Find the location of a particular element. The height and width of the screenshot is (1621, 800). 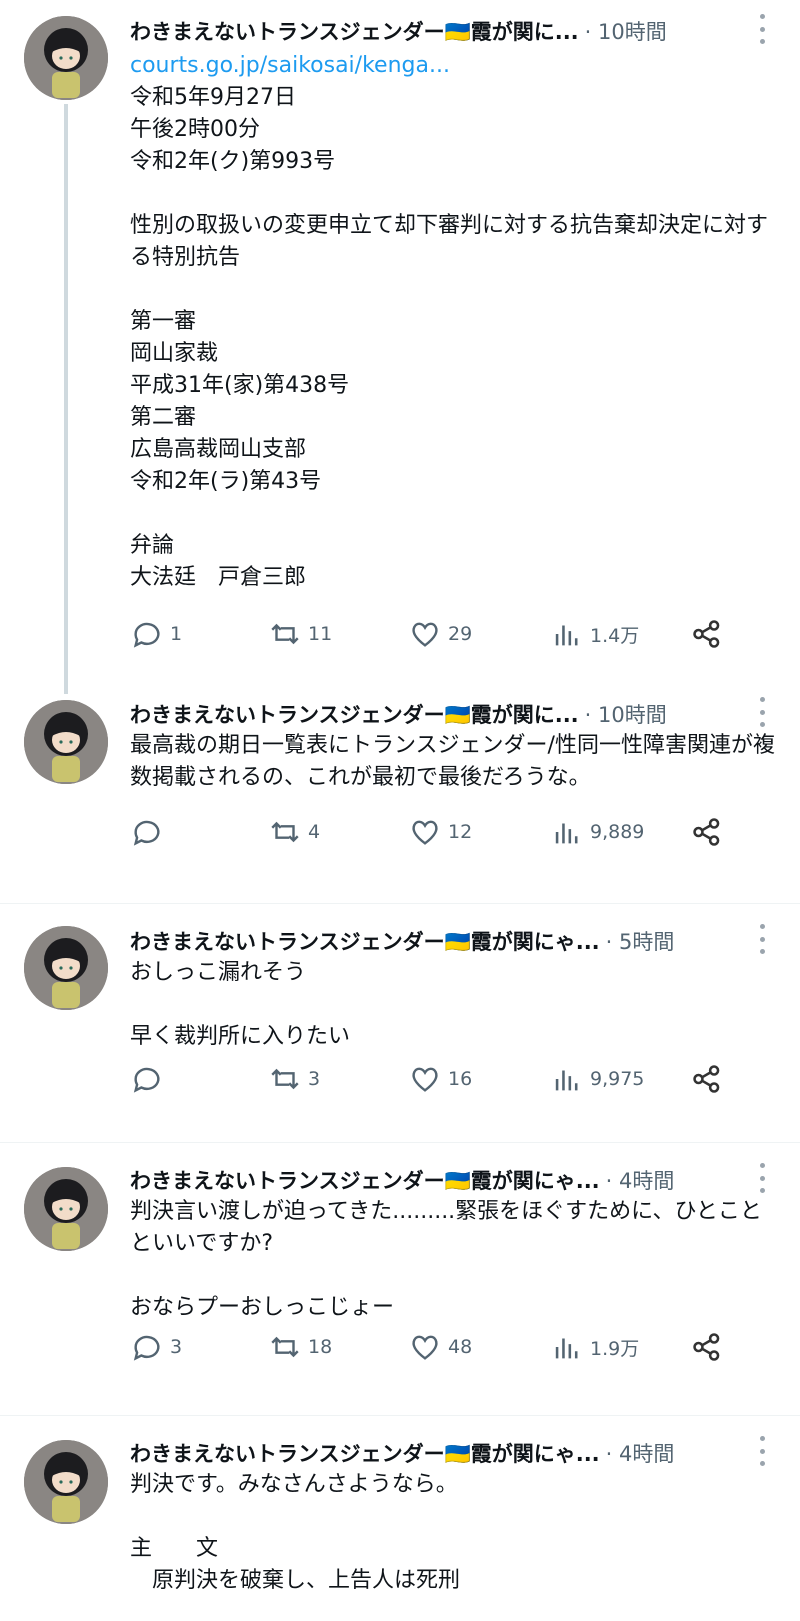

views-button: 1.4万 is located at coordinates (594, 634).